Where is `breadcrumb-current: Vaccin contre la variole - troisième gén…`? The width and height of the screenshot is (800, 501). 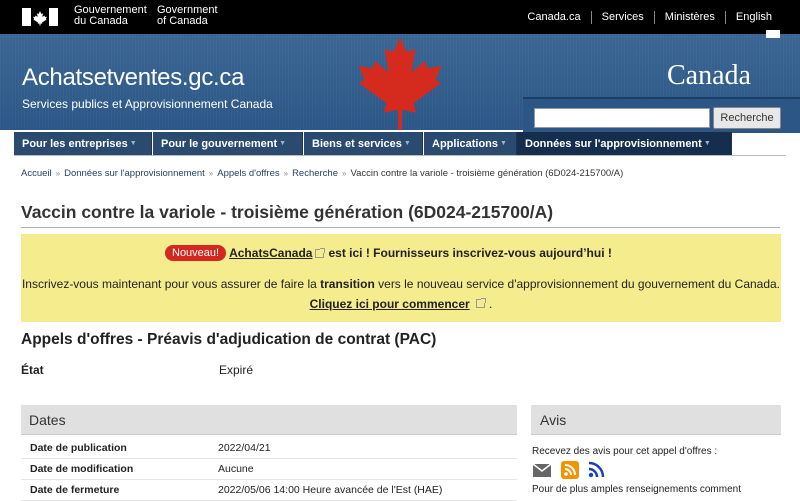 breadcrumb-current: Vaccin contre la variole - troisième gén… is located at coordinates (487, 173).